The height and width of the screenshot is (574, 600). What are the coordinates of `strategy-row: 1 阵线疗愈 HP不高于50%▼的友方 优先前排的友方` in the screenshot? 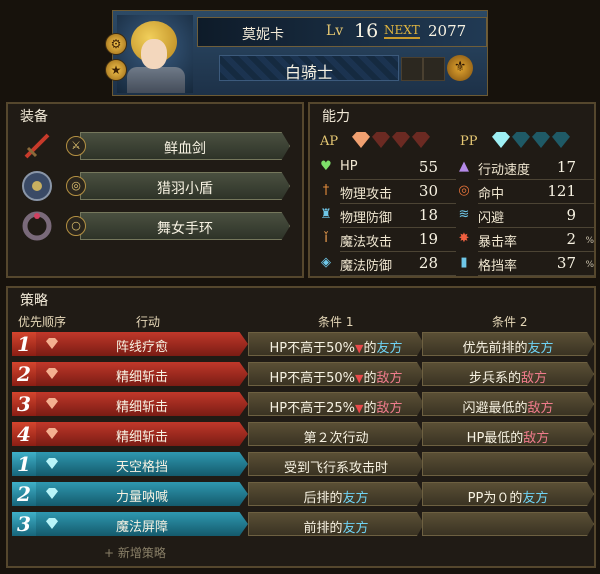 It's located at (303, 344).